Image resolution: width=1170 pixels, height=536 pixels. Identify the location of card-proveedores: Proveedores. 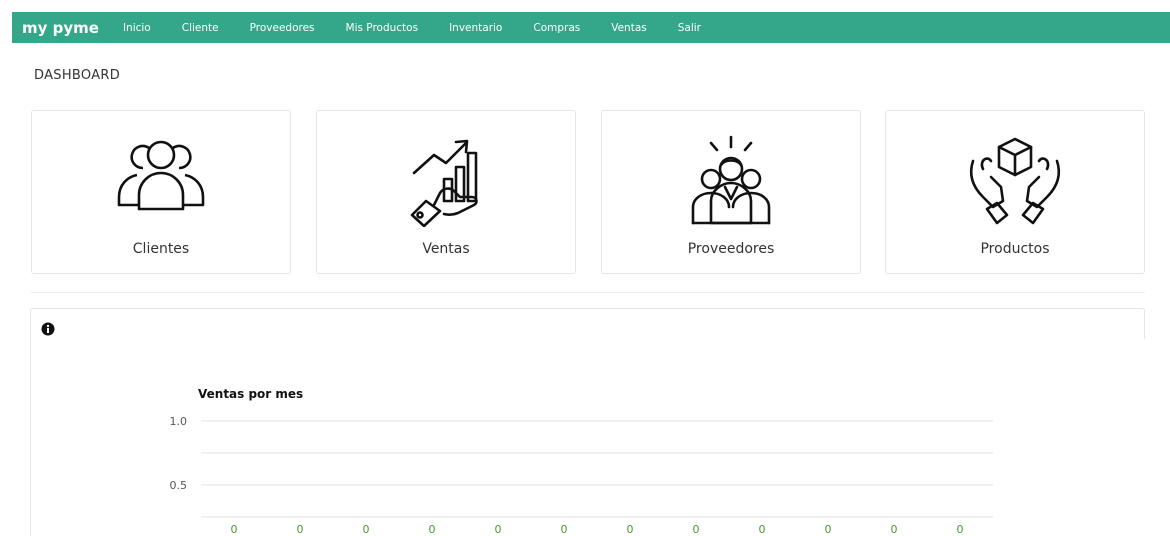
(731, 192).